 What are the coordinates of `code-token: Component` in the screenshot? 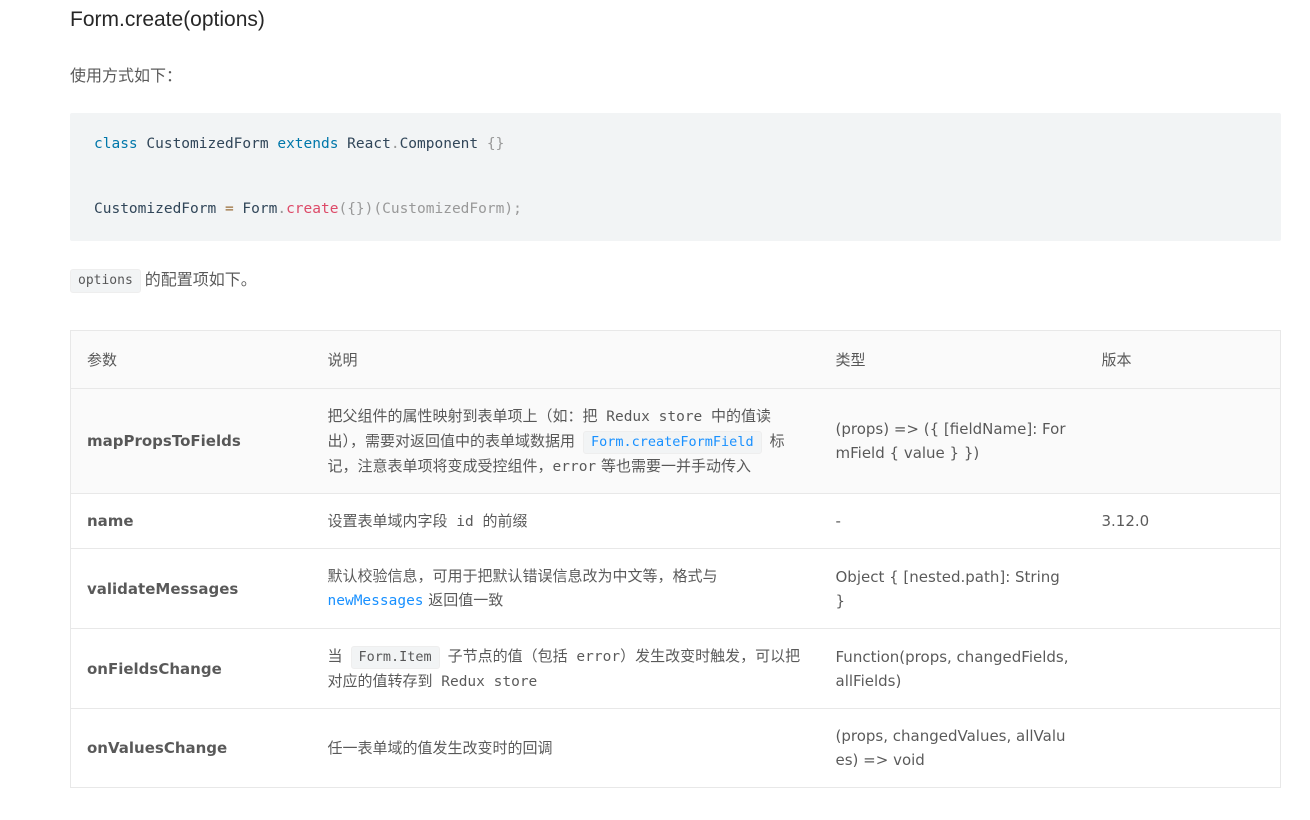 It's located at (443, 144).